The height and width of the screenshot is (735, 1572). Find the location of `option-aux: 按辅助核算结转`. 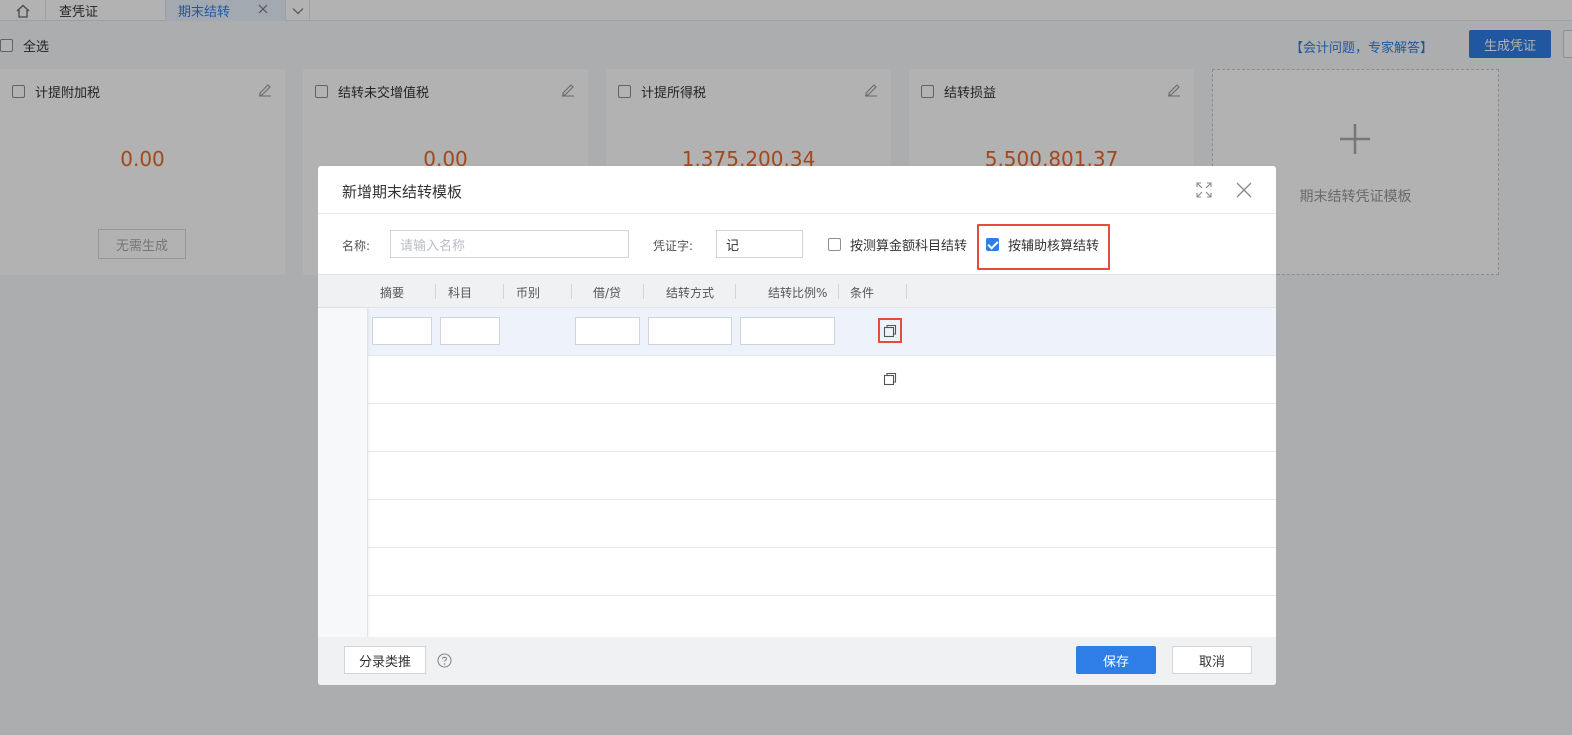

option-aux: 按辅助核算结转 is located at coordinates (1042, 244).